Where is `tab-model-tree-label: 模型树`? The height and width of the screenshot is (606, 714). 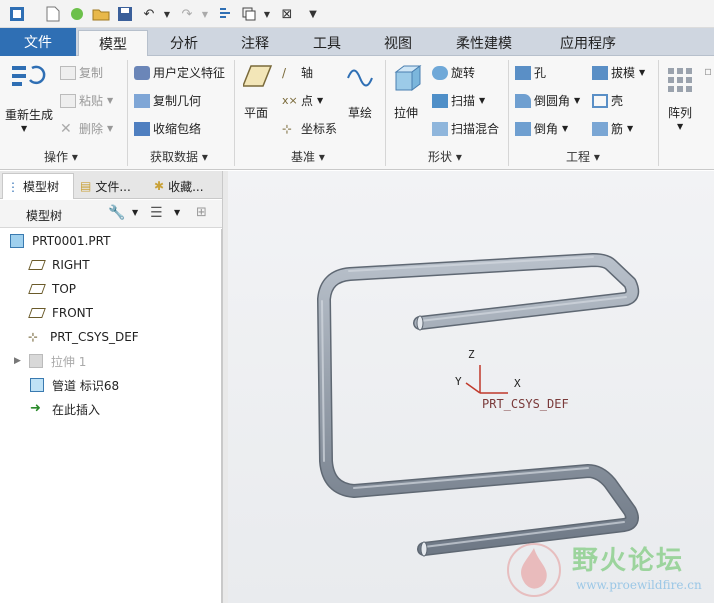 tab-model-tree-label: 模型树 is located at coordinates (41, 187).